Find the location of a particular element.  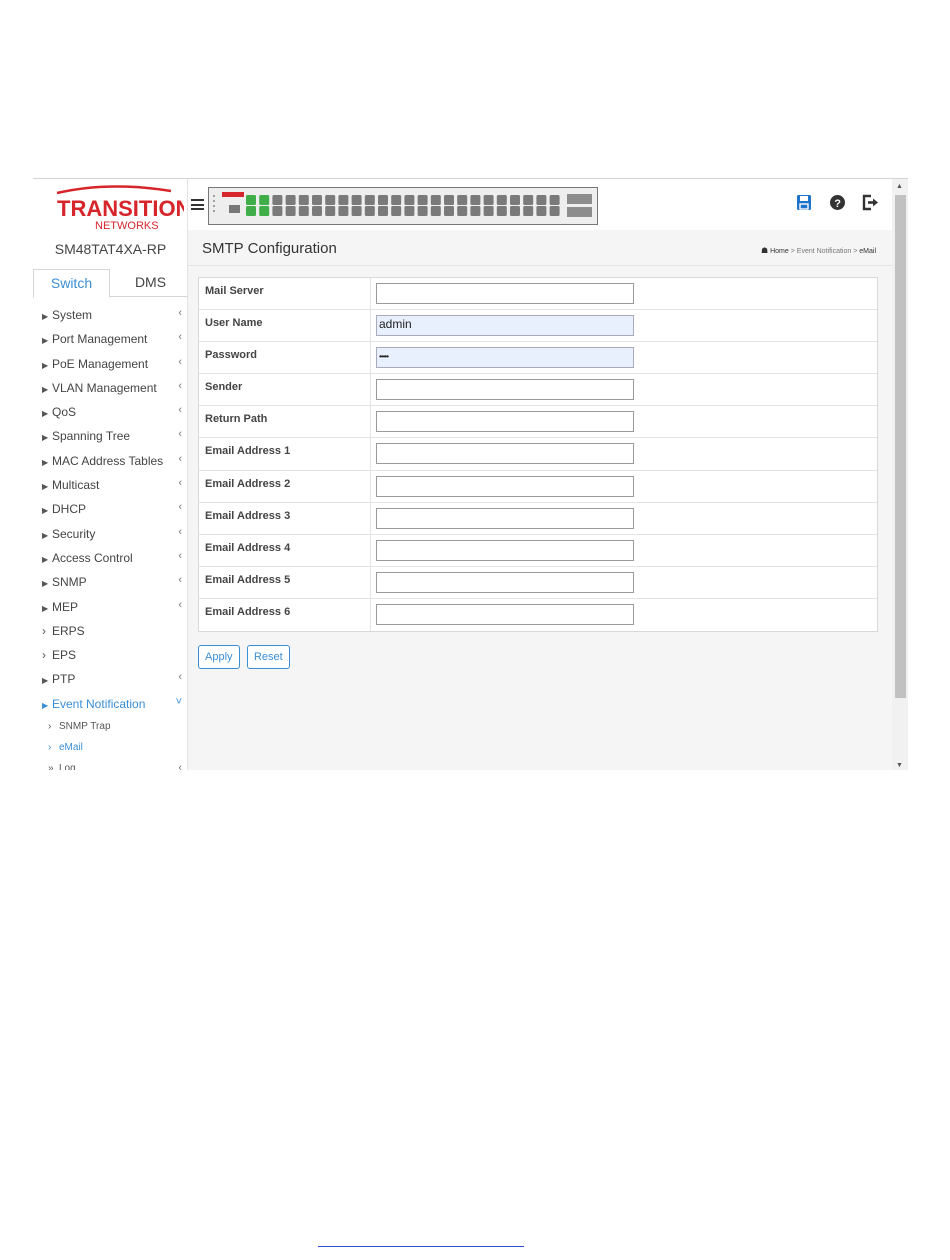

scroll-down-icon: ▼ is located at coordinates (899, 765).